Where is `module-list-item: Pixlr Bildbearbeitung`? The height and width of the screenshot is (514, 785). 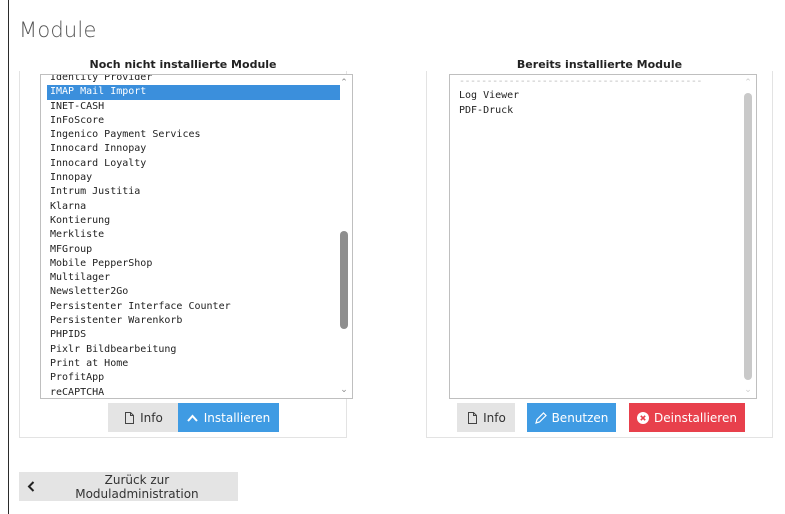
module-list-item: Pixlr Bildbearbeitung is located at coordinates (190, 350).